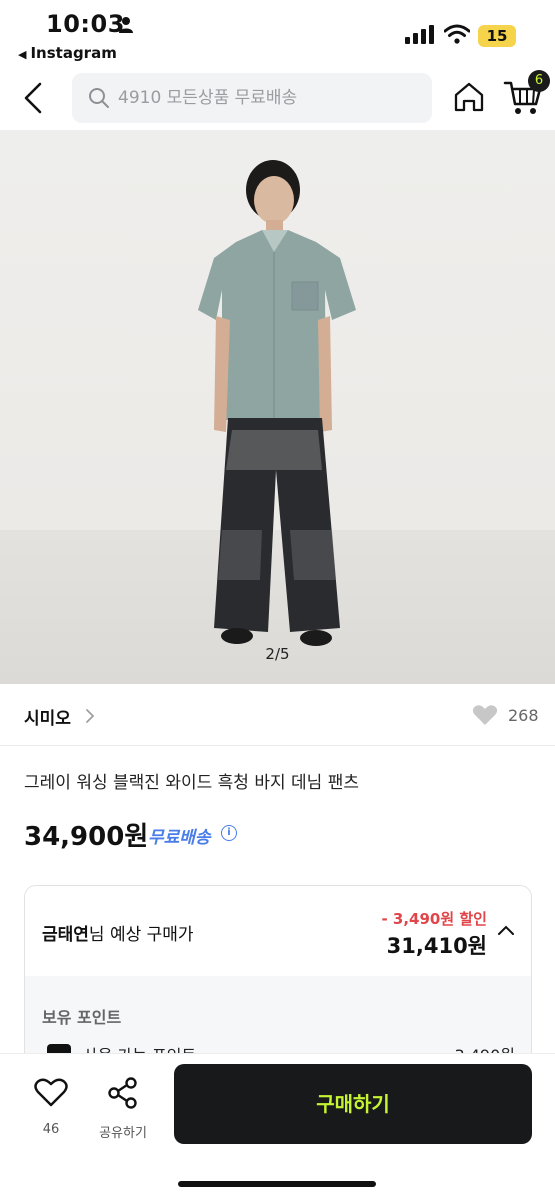 Image resolution: width=555 pixels, height=1200 pixels. What do you see at coordinates (277, 403) in the screenshot?
I see `product-photo-model` at bounding box center [277, 403].